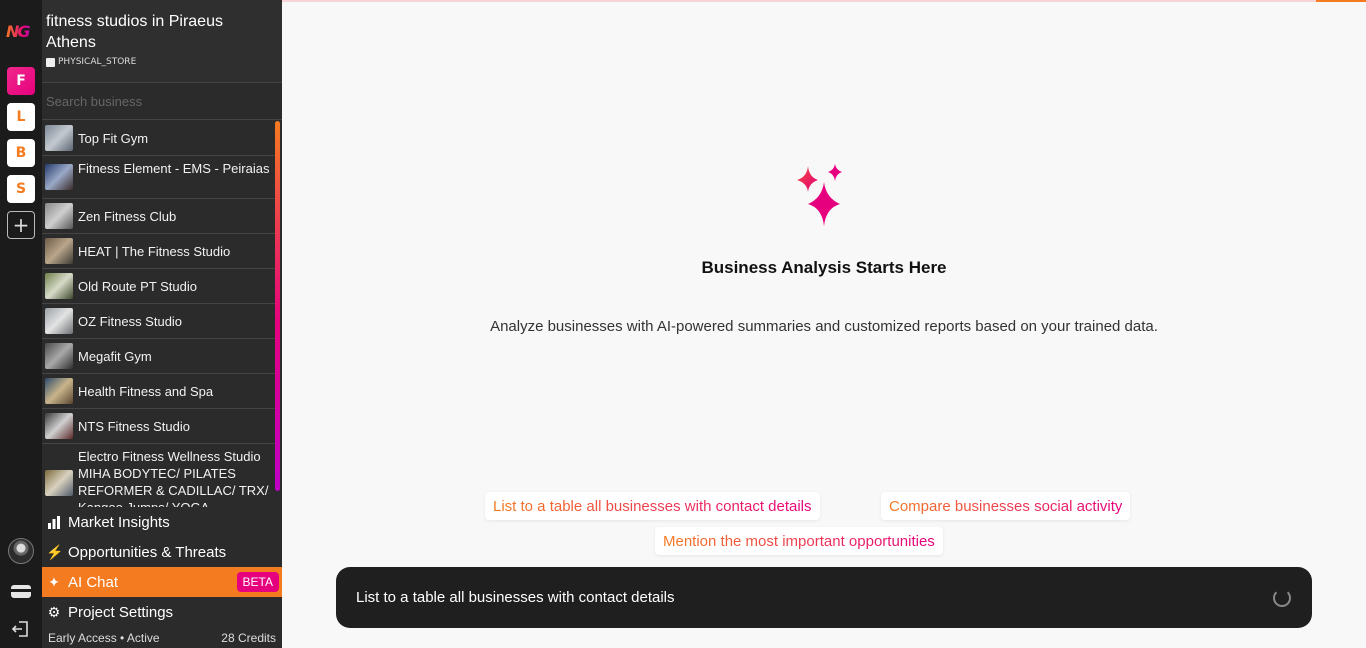 This screenshot has height=648, width=1366. I want to click on search-input, so click(162, 101).